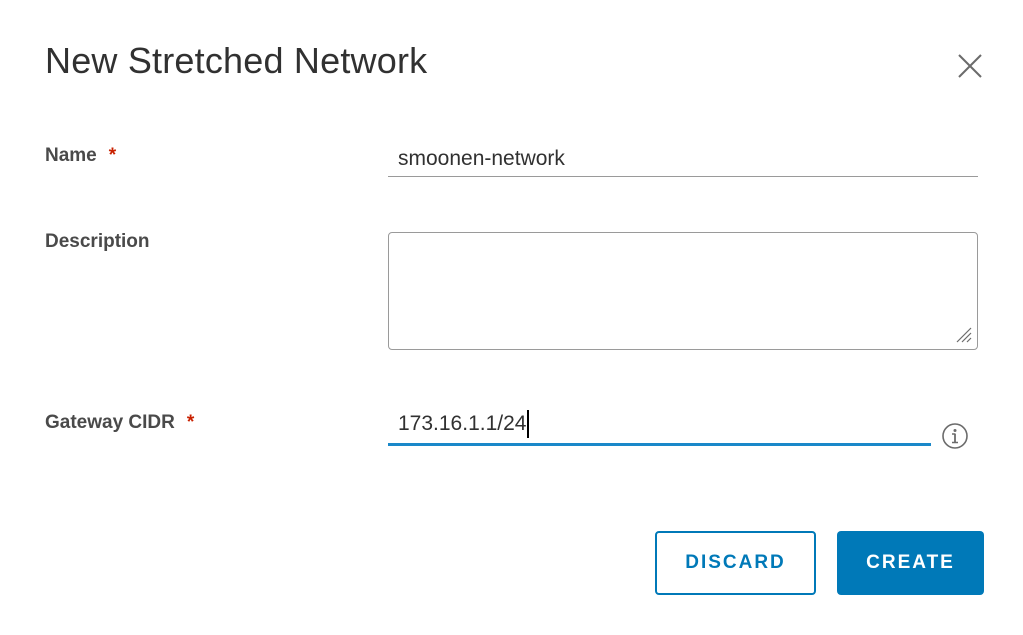  I want to click on description-textarea, so click(683, 291).